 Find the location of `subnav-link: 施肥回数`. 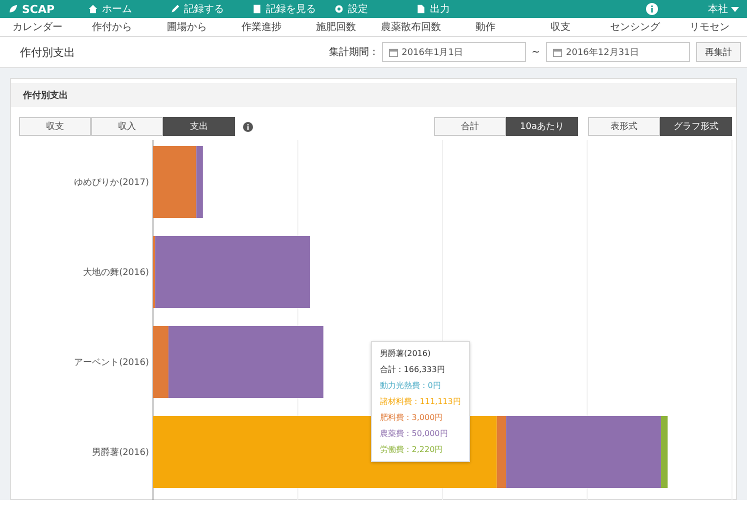

subnav-link: 施肥回数 is located at coordinates (336, 27).